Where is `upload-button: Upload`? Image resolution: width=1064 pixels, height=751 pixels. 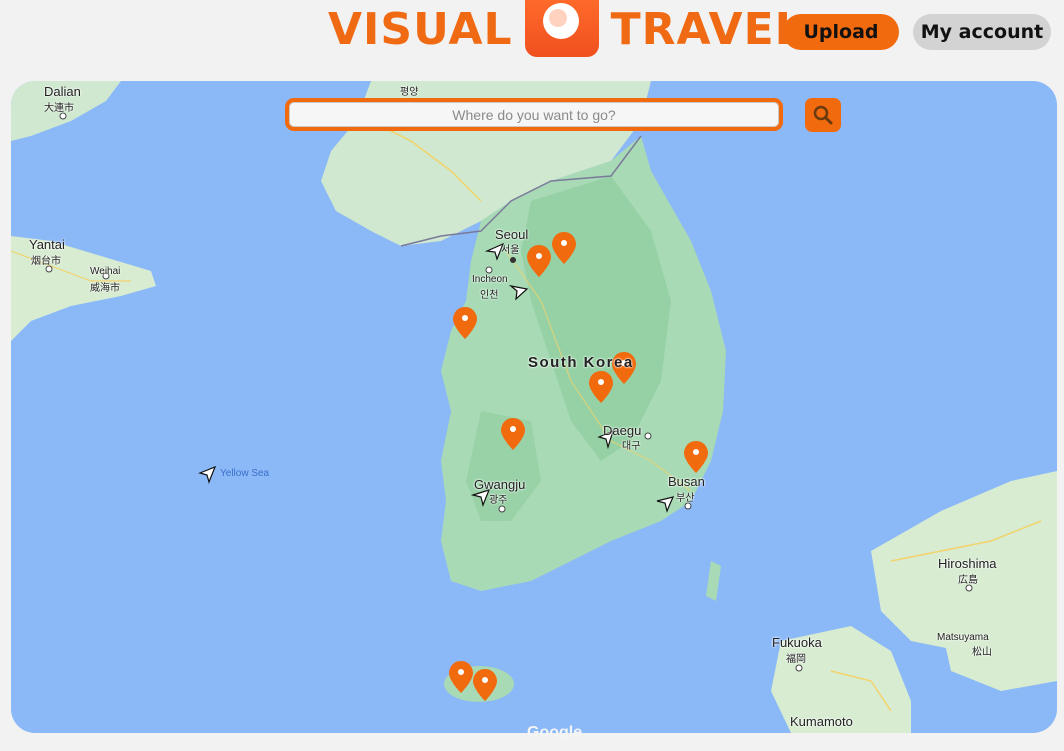
upload-button: Upload is located at coordinates (841, 32).